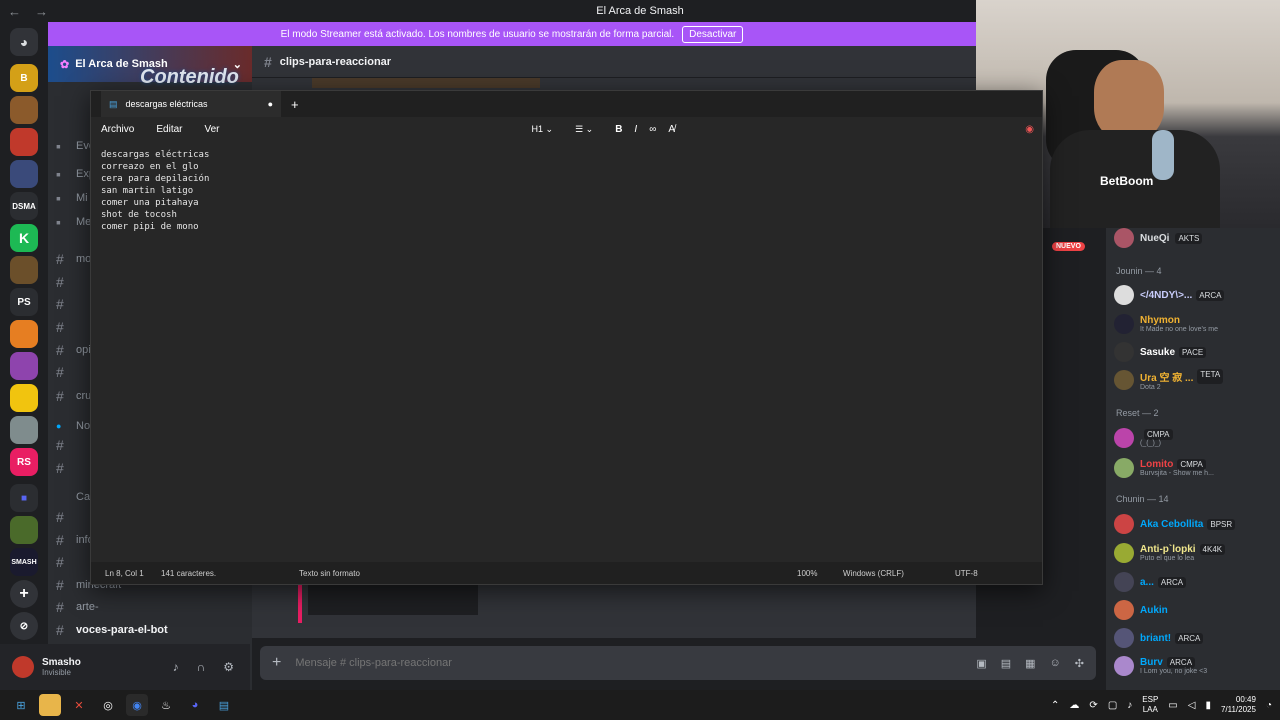 This screenshot has height=720, width=1280. Describe the element at coordinates (1093, 705) in the screenshot. I see `sync-icon: ⟳` at that location.